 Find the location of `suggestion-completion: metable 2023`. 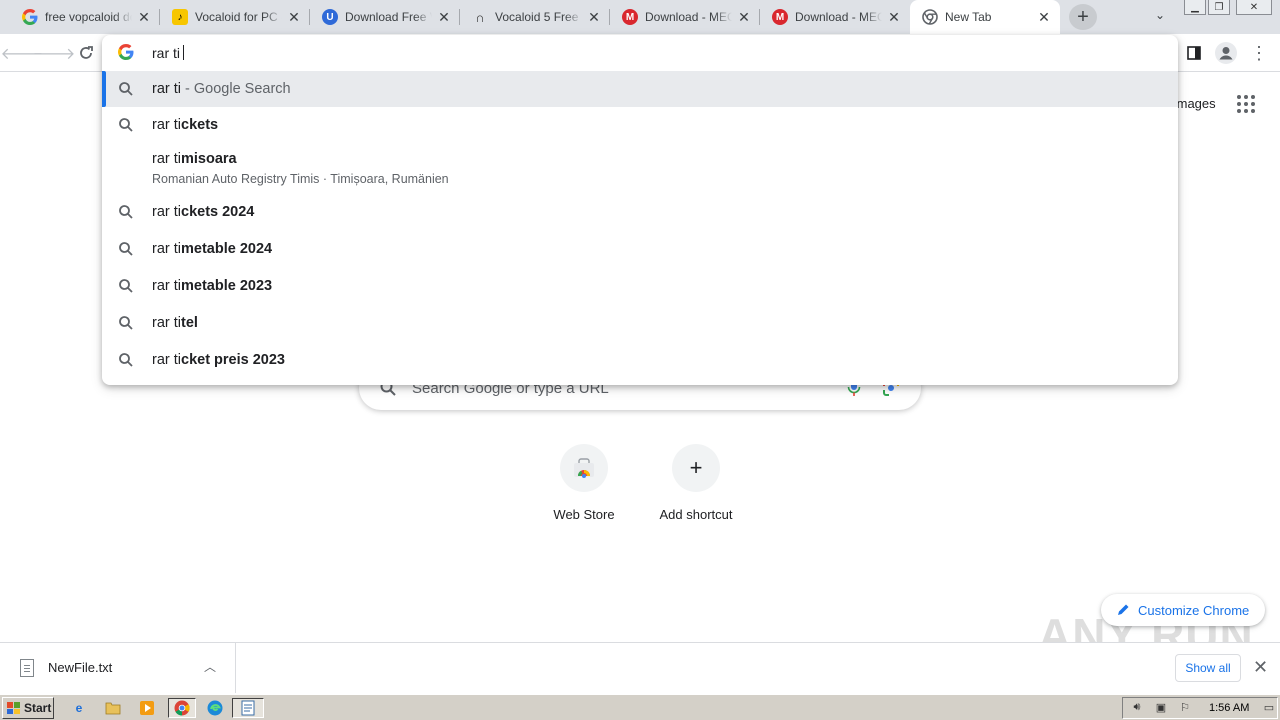

suggestion-completion: metable 2023 is located at coordinates (227, 286).